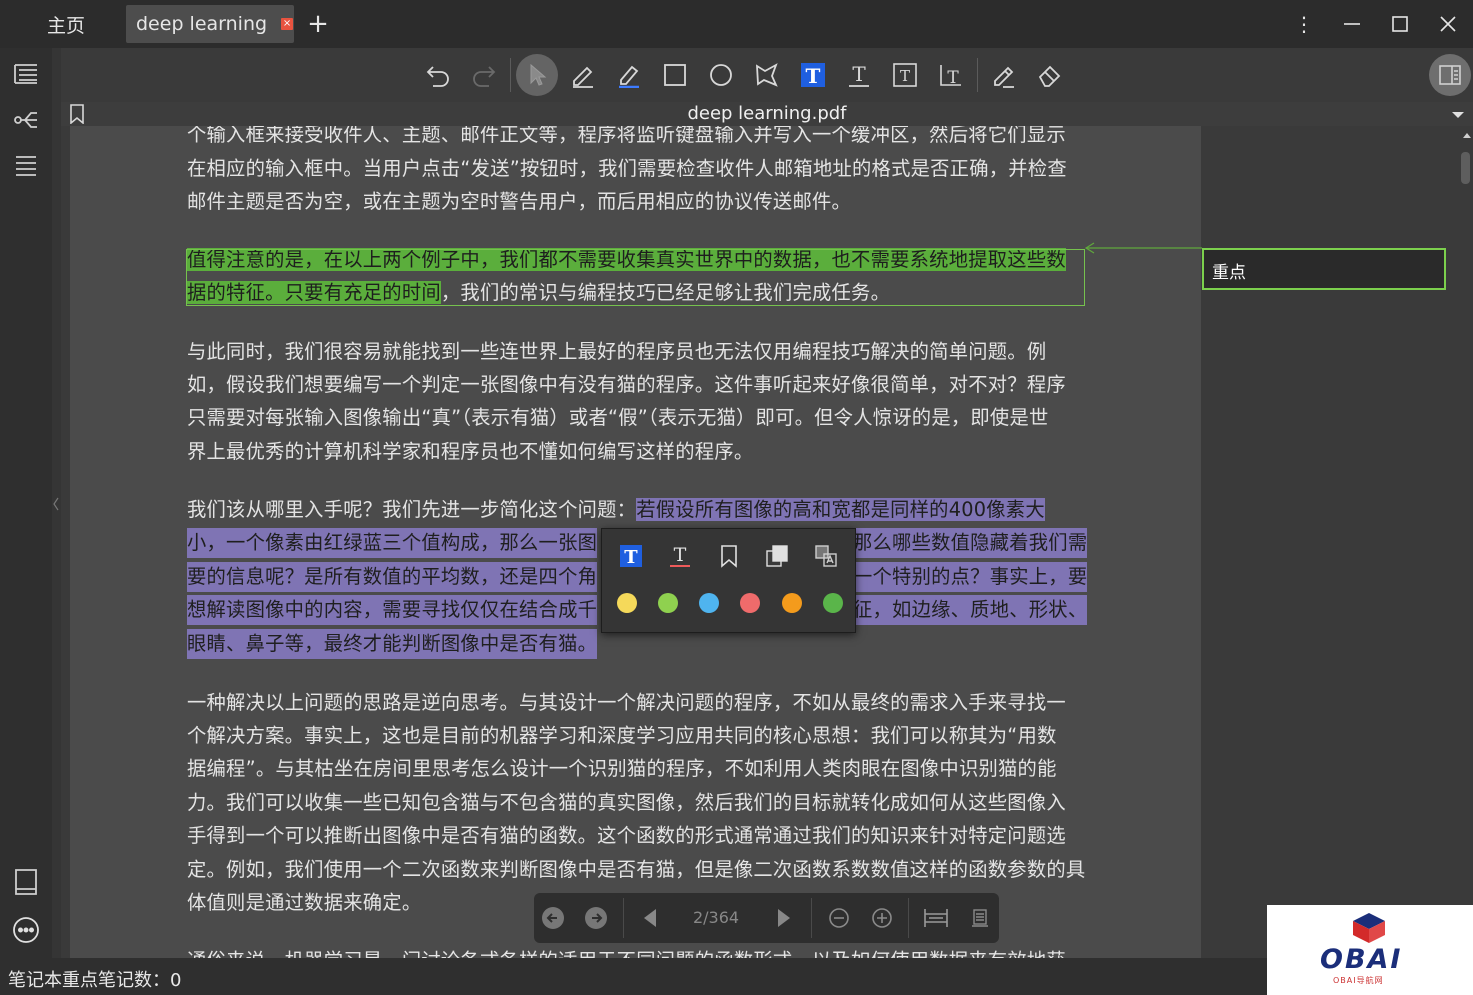 The height and width of the screenshot is (995, 1473). Describe the element at coordinates (26, 166) in the screenshot. I see `list-icon` at that location.